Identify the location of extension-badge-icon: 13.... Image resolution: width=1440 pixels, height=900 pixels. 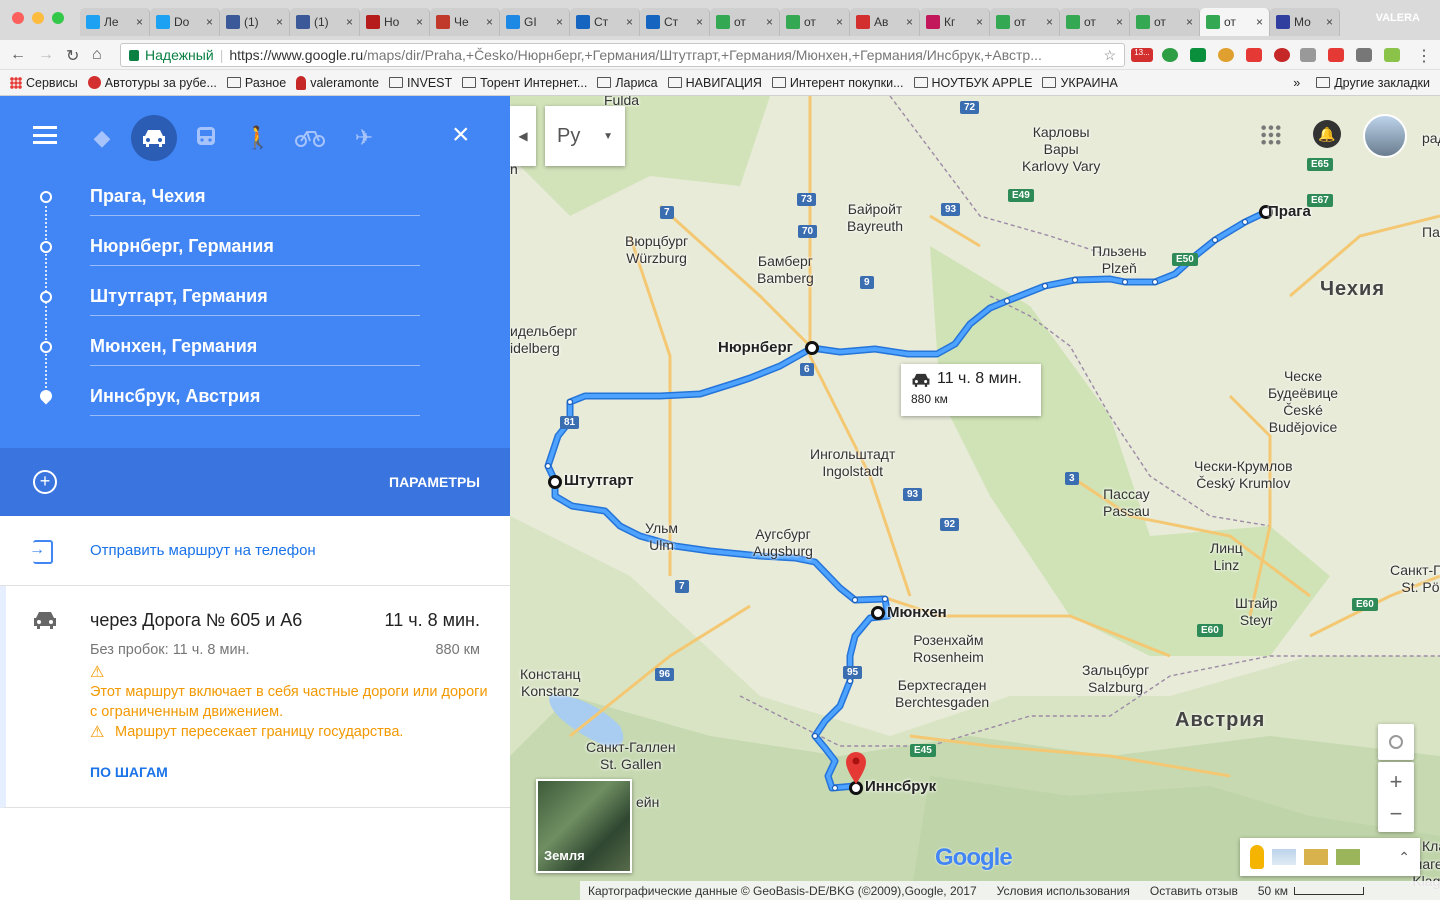
(1142, 55).